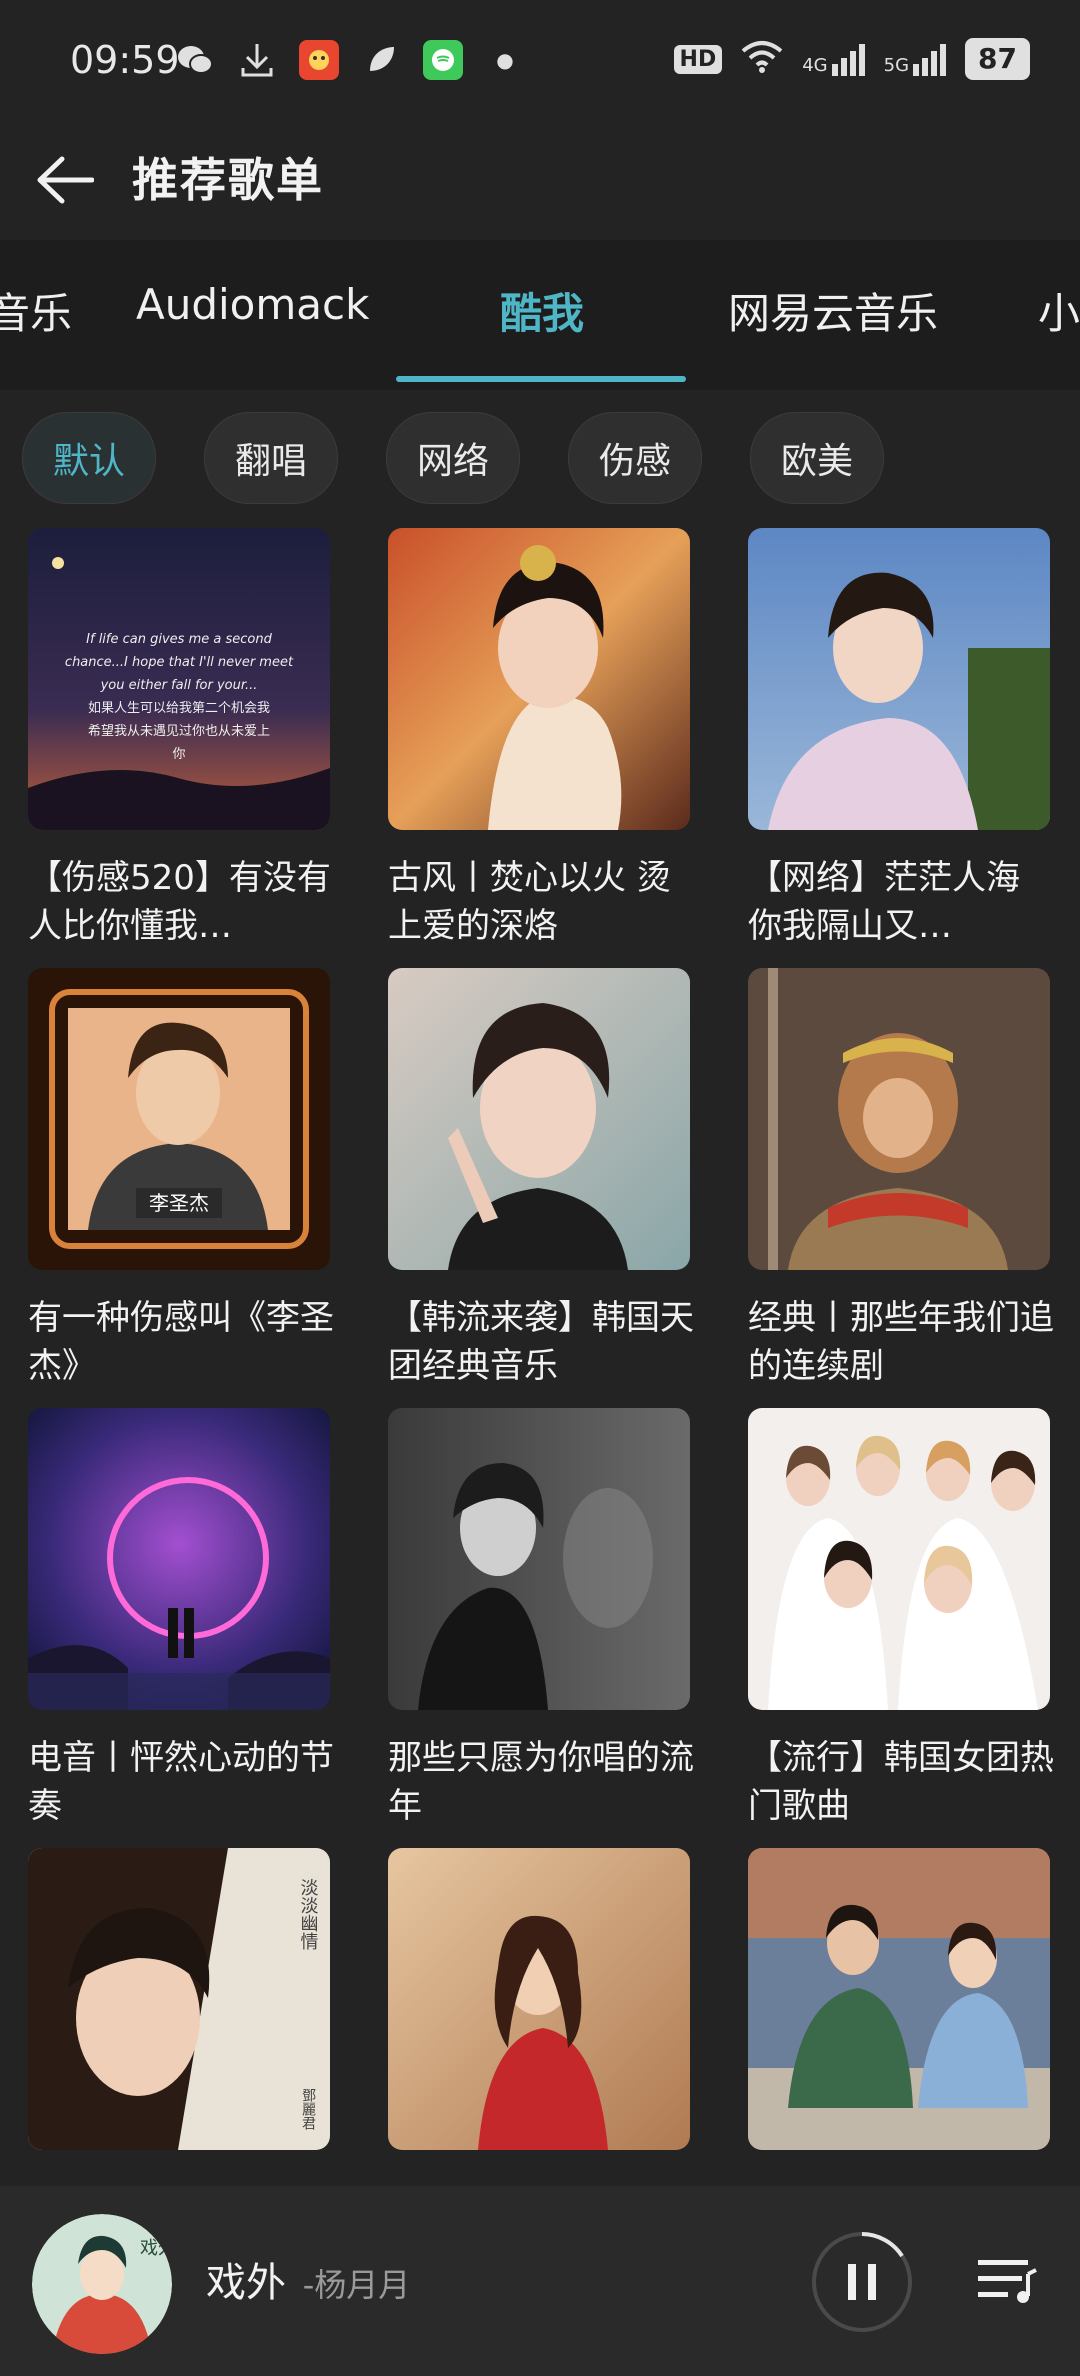 This screenshot has height=2376, width=1080. What do you see at coordinates (228, 180) in the screenshot?
I see `page-title: 推荐歌单` at bounding box center [228, 180].